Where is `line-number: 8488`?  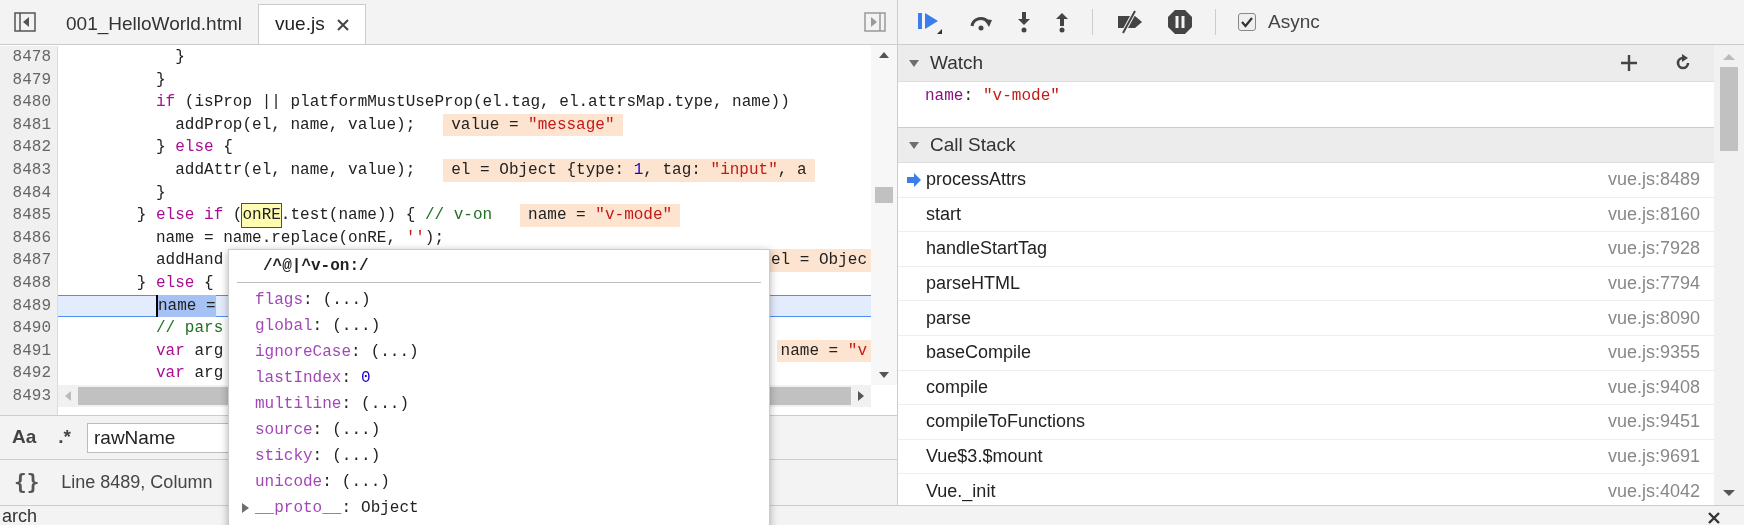
line-number: 8488 is located at coordinates (31, 283).